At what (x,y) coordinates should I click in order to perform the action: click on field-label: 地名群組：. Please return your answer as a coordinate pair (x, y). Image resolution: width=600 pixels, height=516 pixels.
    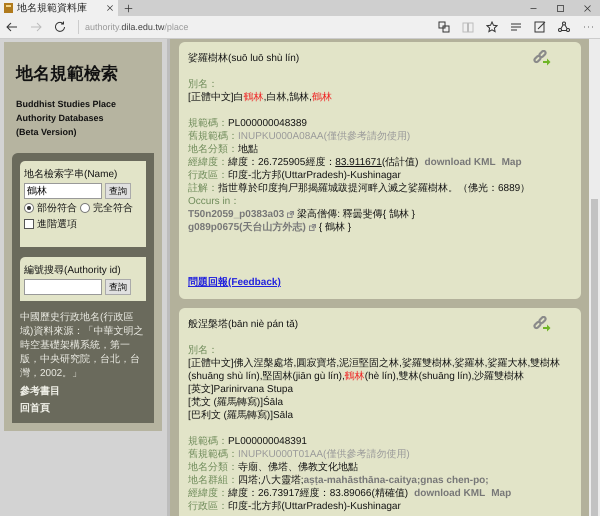
    Looking at the image, I should click on (213, 480).